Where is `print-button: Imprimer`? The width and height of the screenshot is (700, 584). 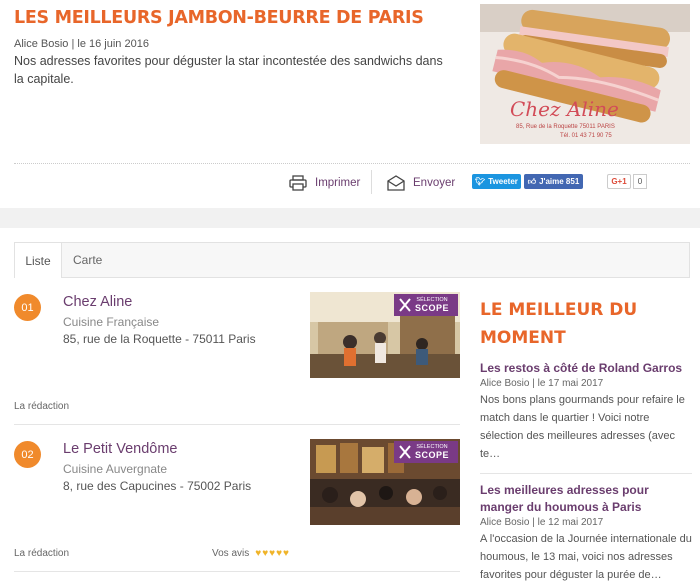 print-button: Imprimer is located at coordinates (324, 183).